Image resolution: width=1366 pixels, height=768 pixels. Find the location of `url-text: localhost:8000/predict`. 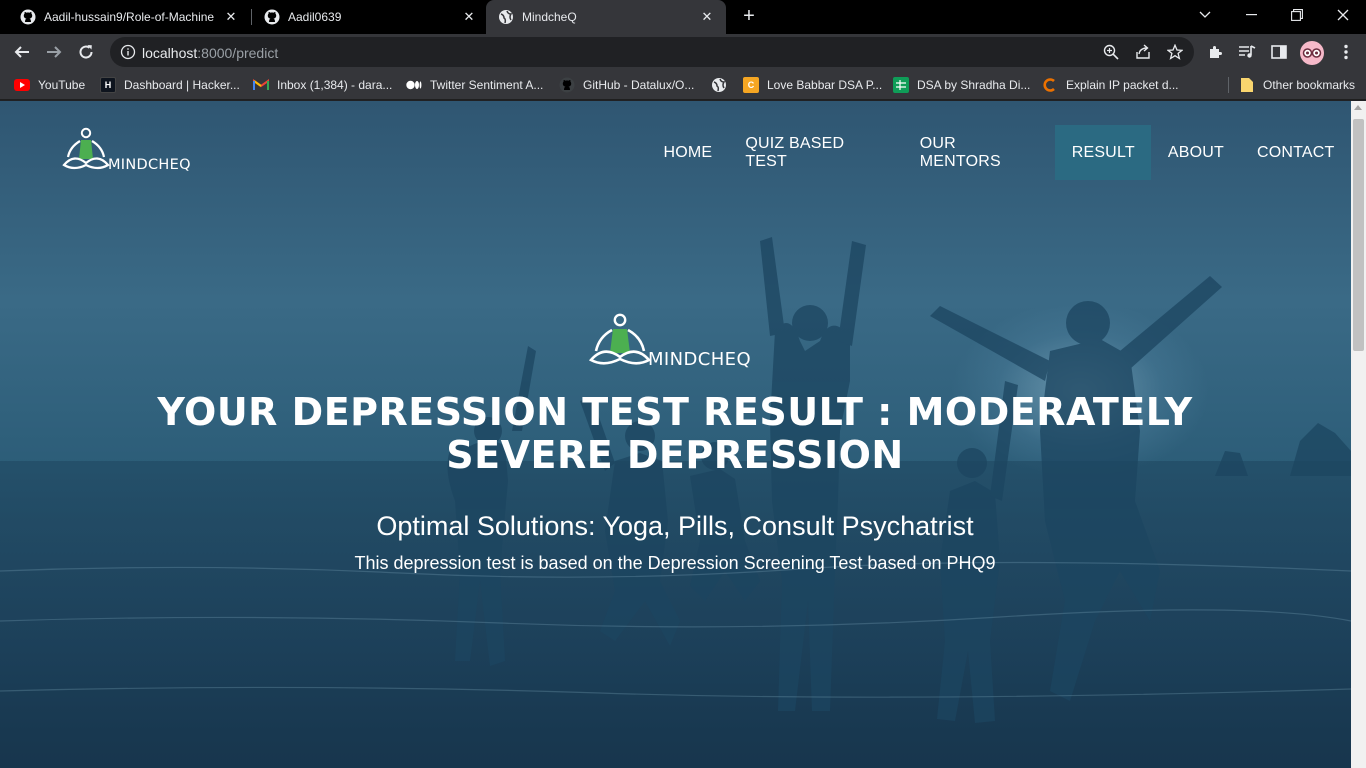

url-text: localhost:8000/predict is located at coordinates (210, 53).